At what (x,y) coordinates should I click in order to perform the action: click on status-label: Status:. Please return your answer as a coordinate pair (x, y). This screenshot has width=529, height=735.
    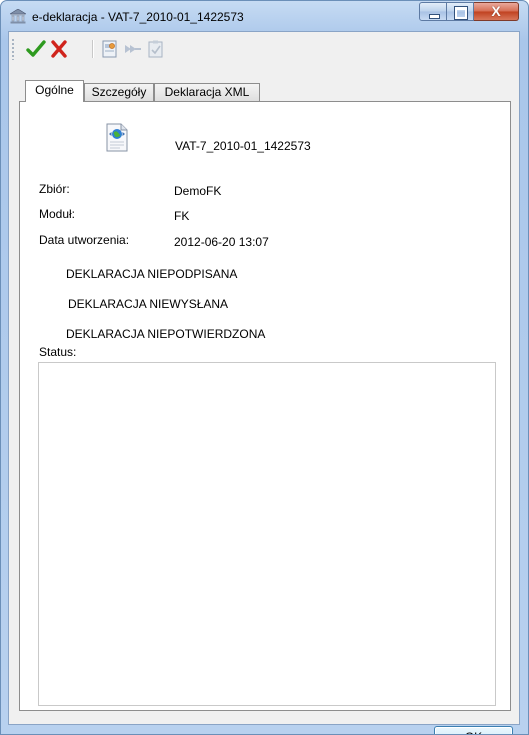
    Looking at the image, I should click on (58, 352).